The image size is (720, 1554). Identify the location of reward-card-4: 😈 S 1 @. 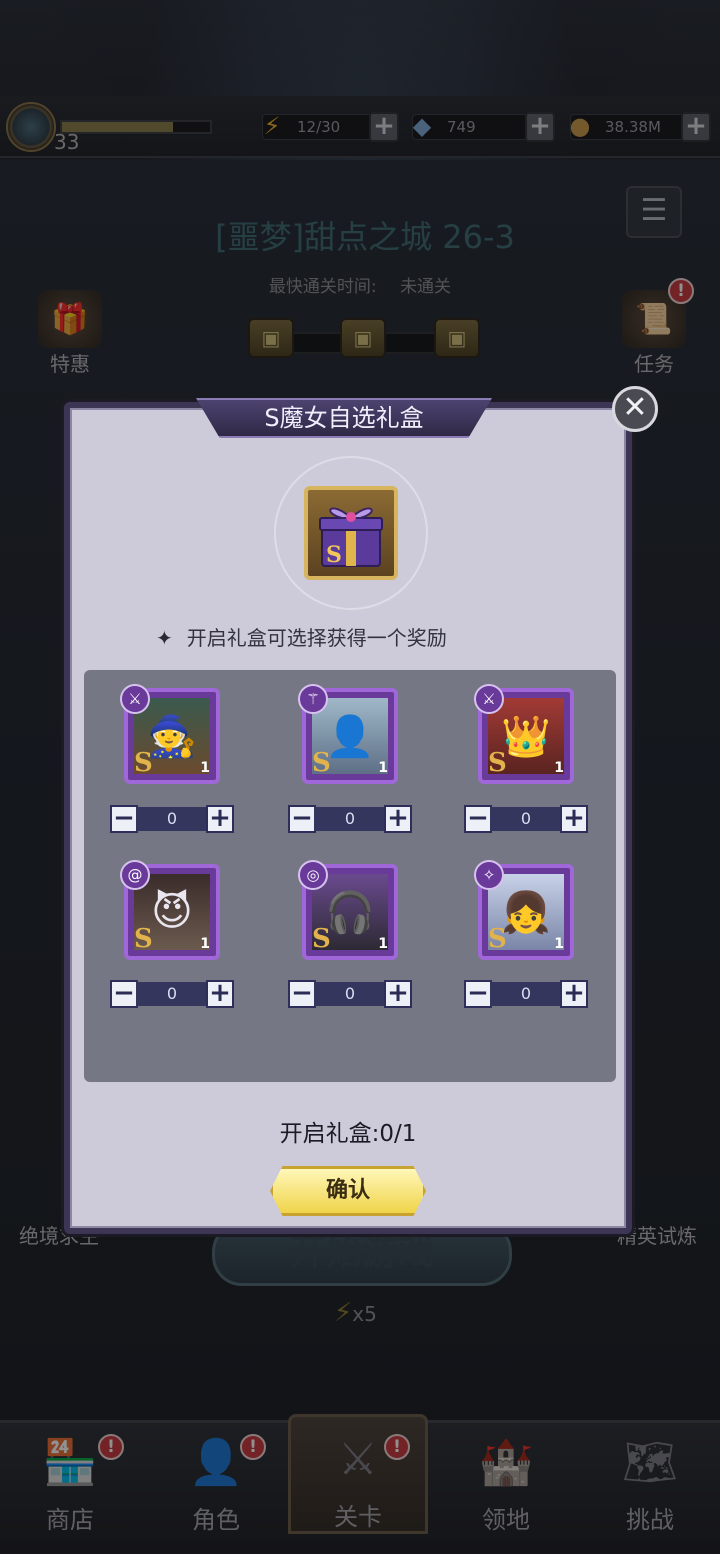
(170, 910).